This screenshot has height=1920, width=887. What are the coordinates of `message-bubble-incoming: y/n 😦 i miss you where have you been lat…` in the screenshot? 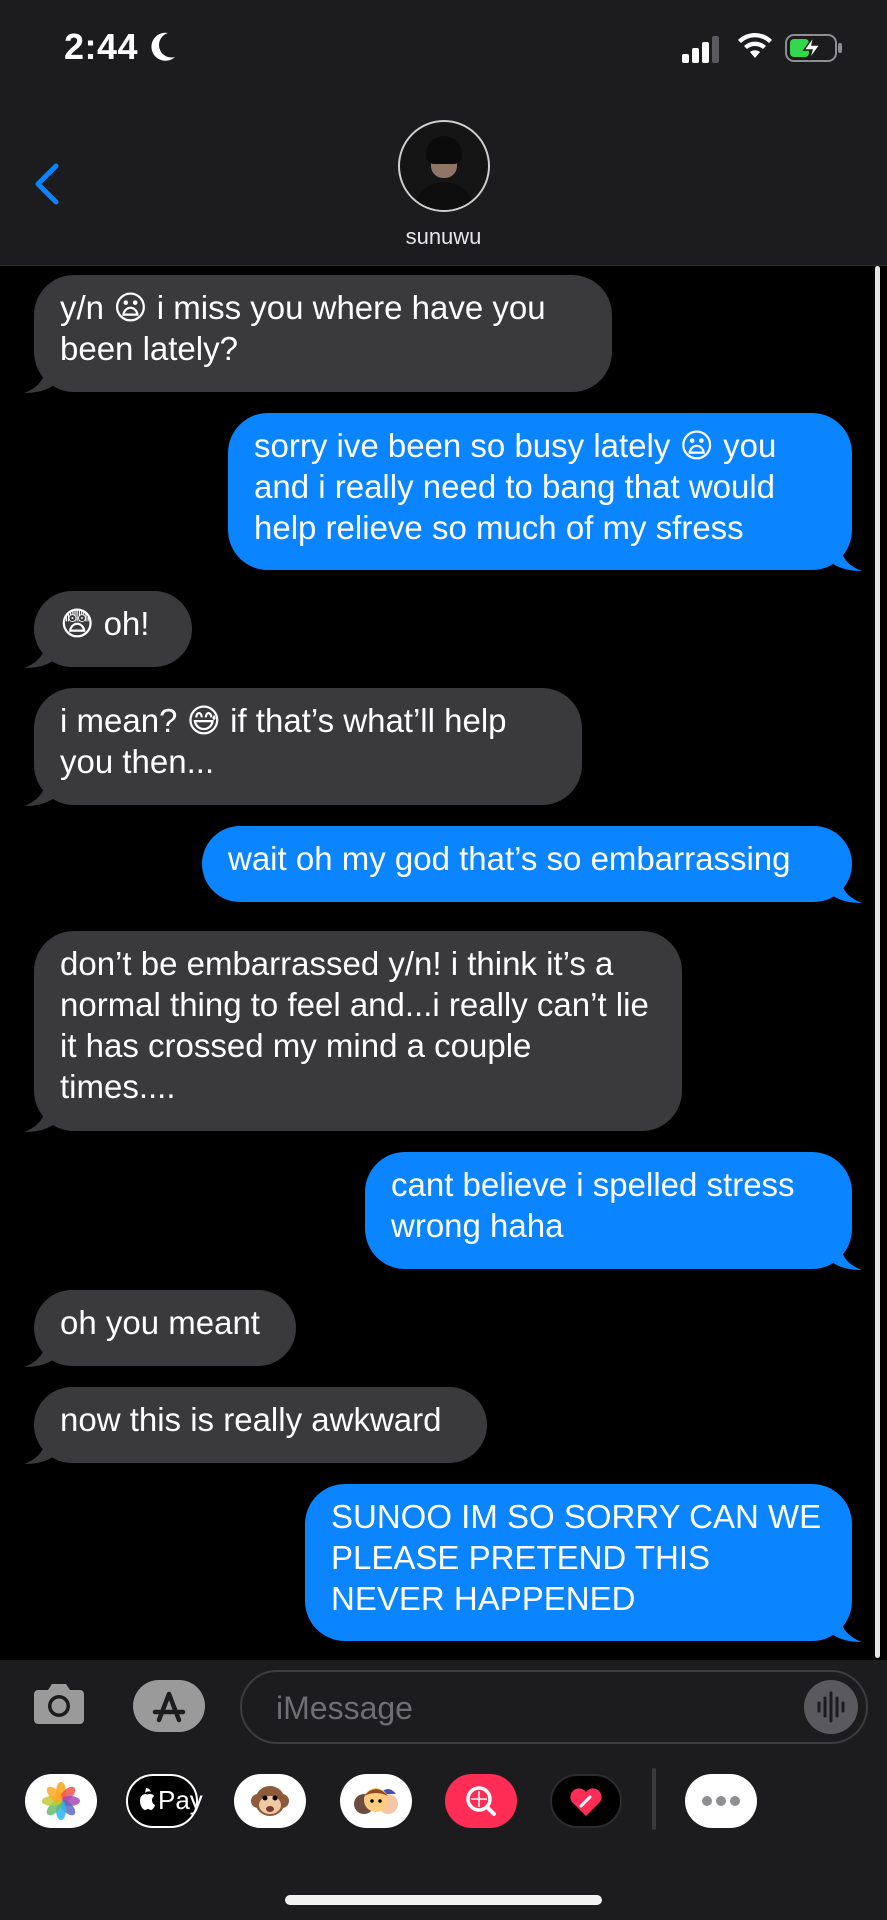 It's located at (318, 334).